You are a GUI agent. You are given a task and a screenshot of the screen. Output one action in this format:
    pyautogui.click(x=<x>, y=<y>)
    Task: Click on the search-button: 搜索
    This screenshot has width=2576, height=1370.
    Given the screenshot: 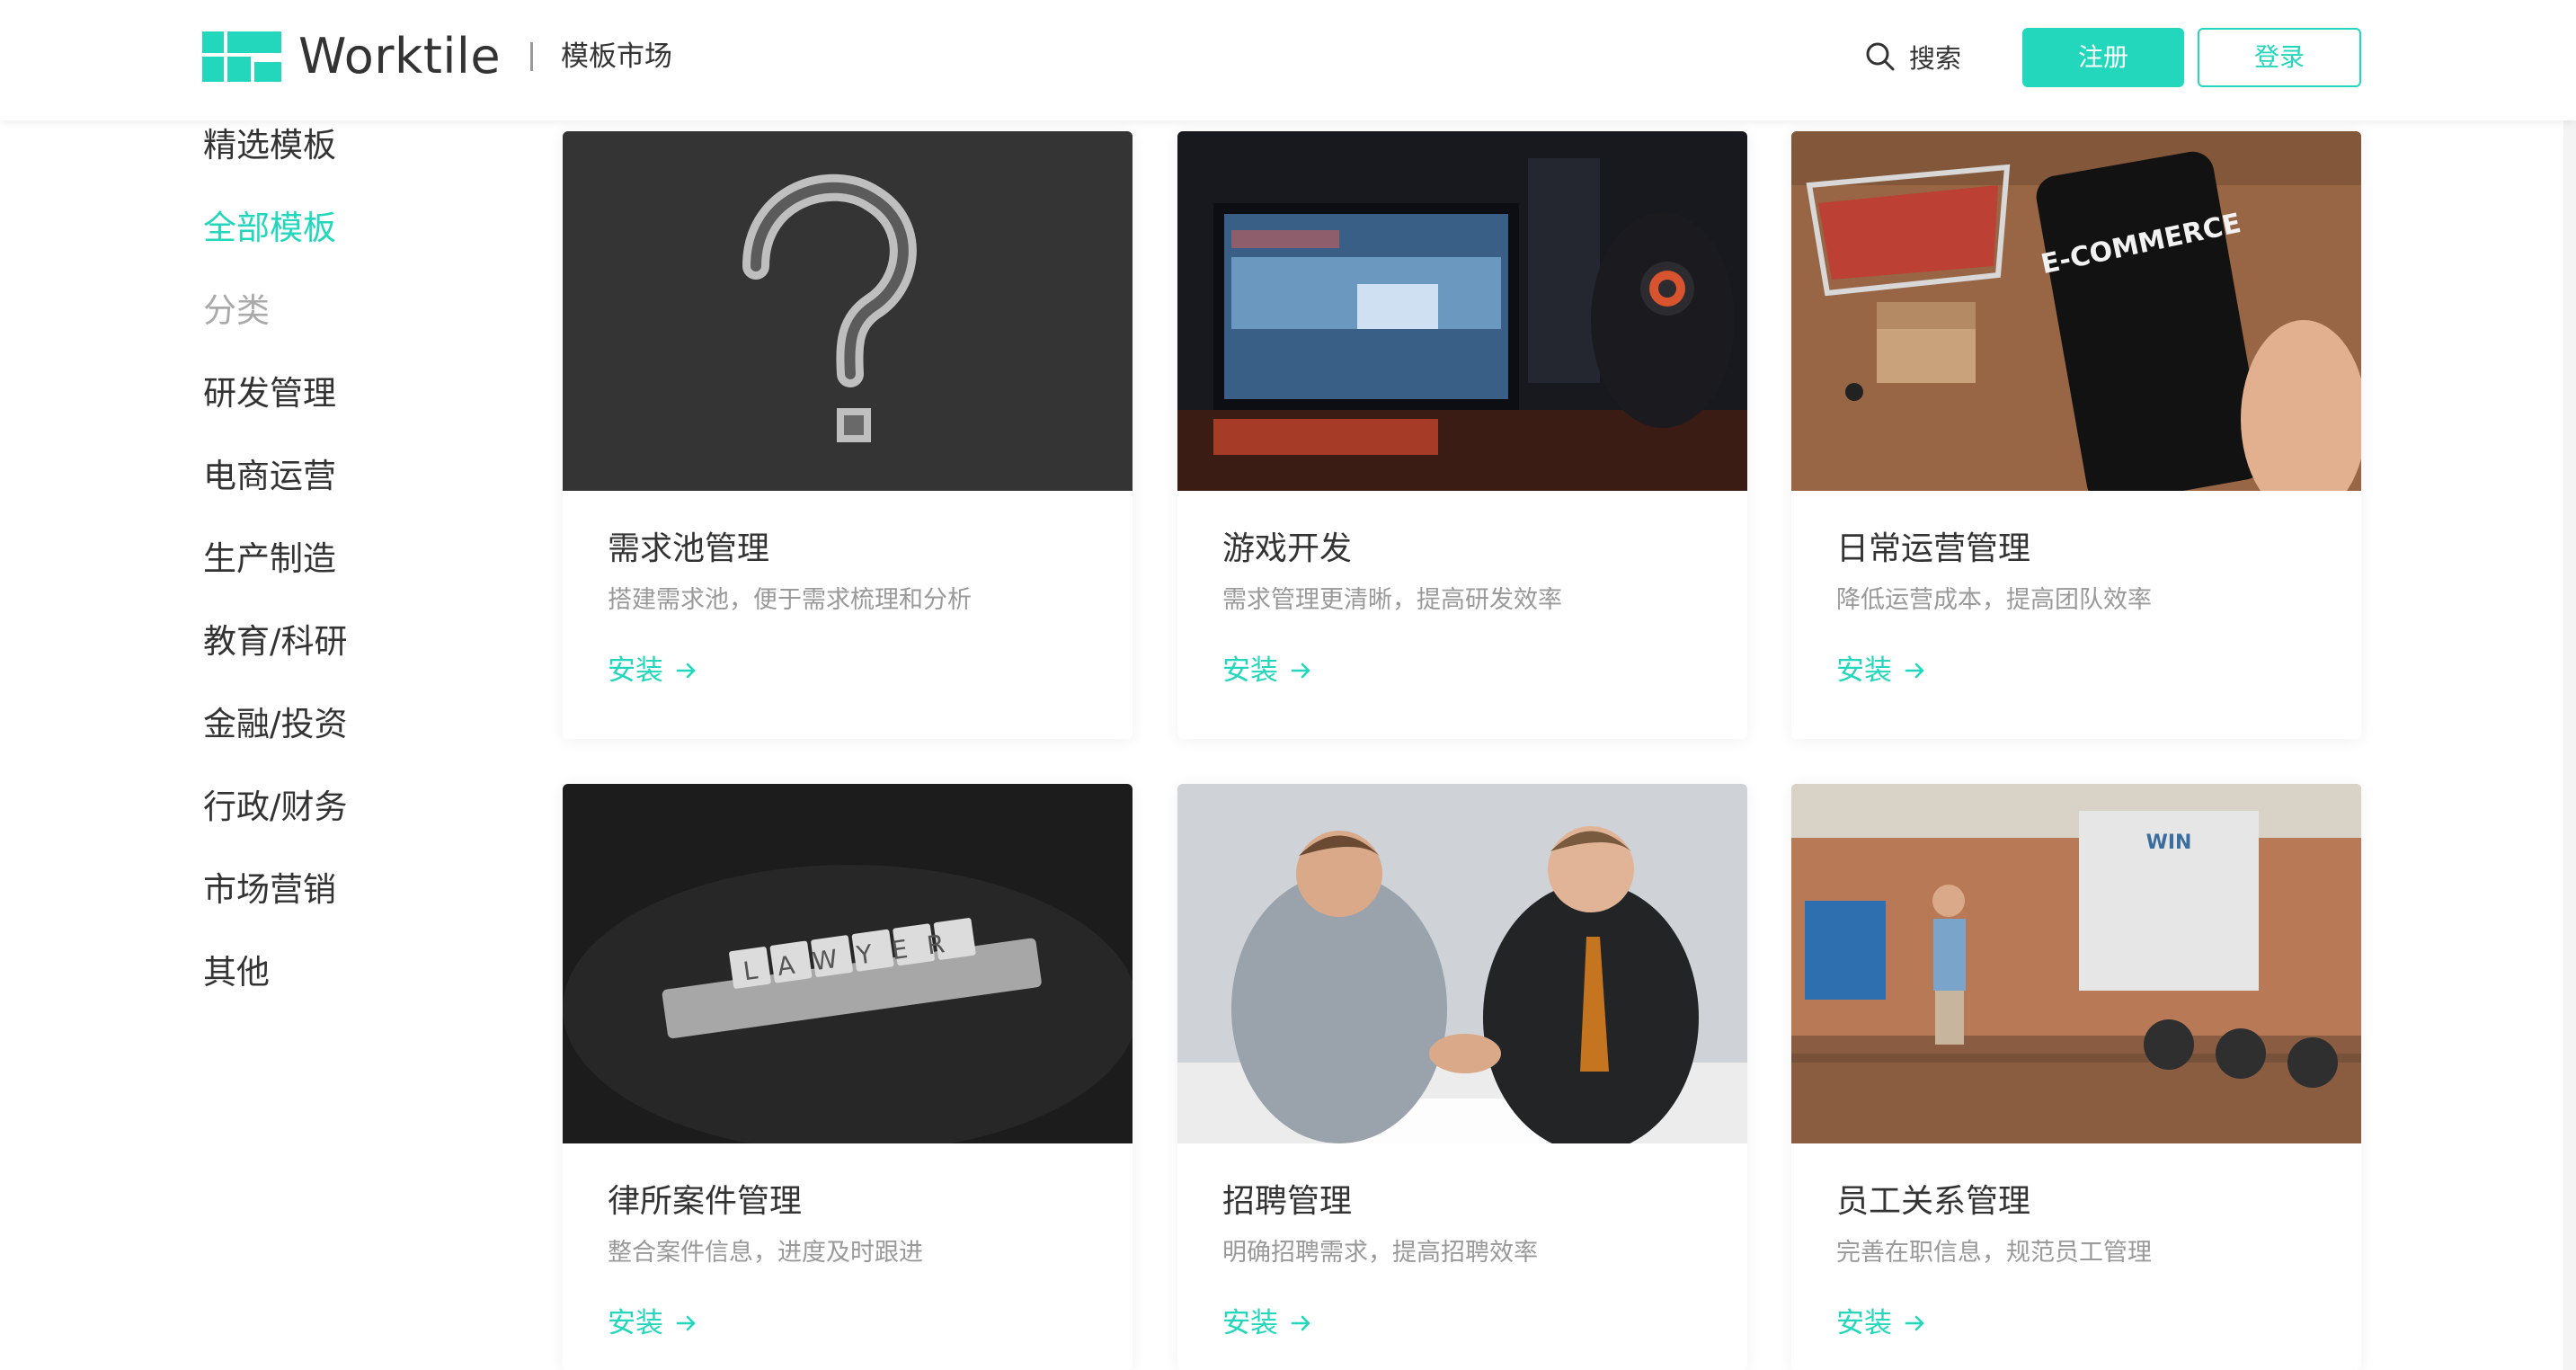 What is the action you would take?
    pyautogui.click(x=1912, y=56)
    